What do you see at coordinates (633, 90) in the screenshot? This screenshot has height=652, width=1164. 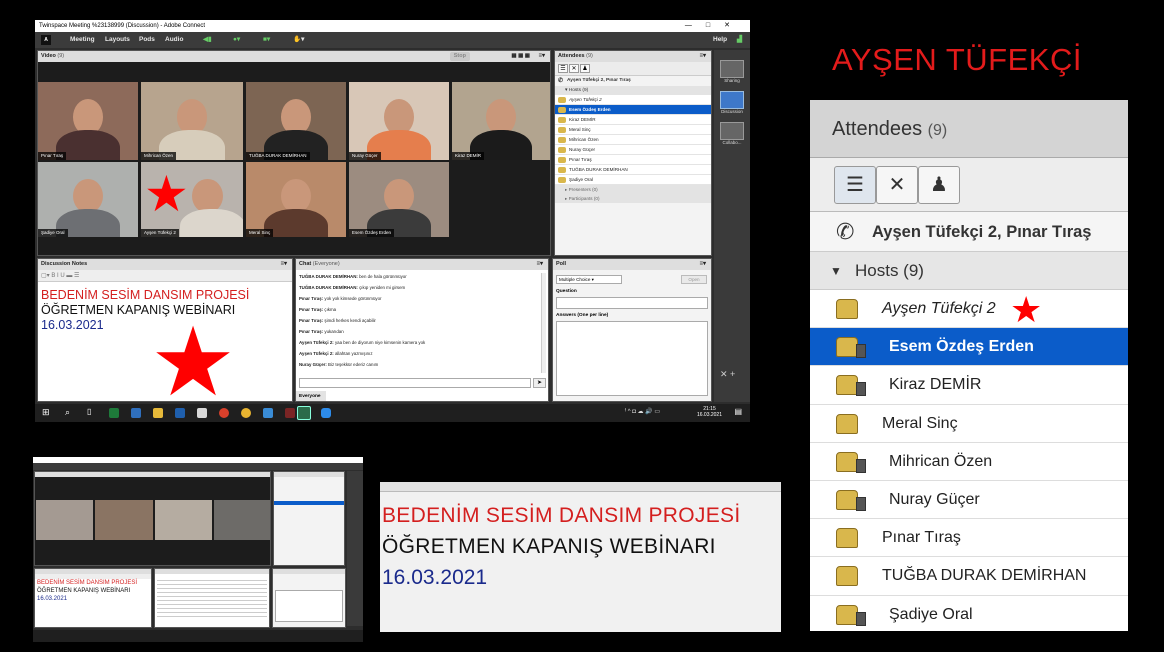 I see `hosts-group: ▾ Hosts (9)` at bounding box center [633, 90].